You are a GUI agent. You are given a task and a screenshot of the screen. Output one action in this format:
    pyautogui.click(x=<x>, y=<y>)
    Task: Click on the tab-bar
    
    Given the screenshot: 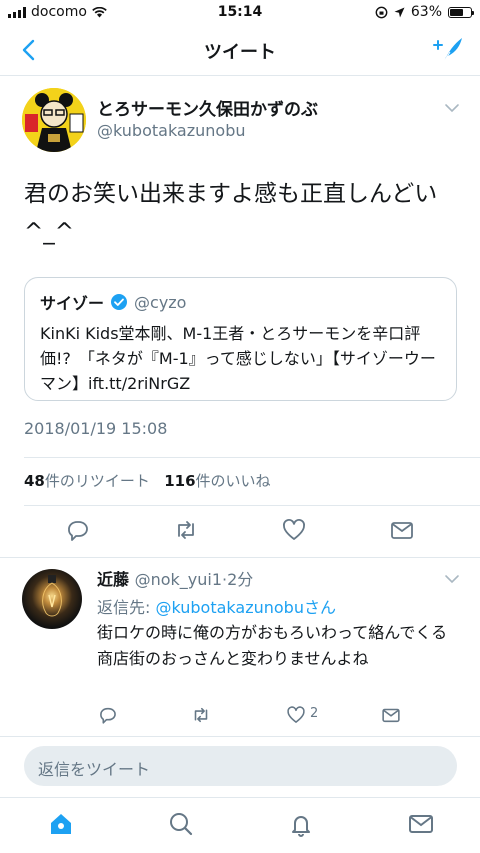 What is the action you would take?
    pyautogui.click(x=240, y=825)
    